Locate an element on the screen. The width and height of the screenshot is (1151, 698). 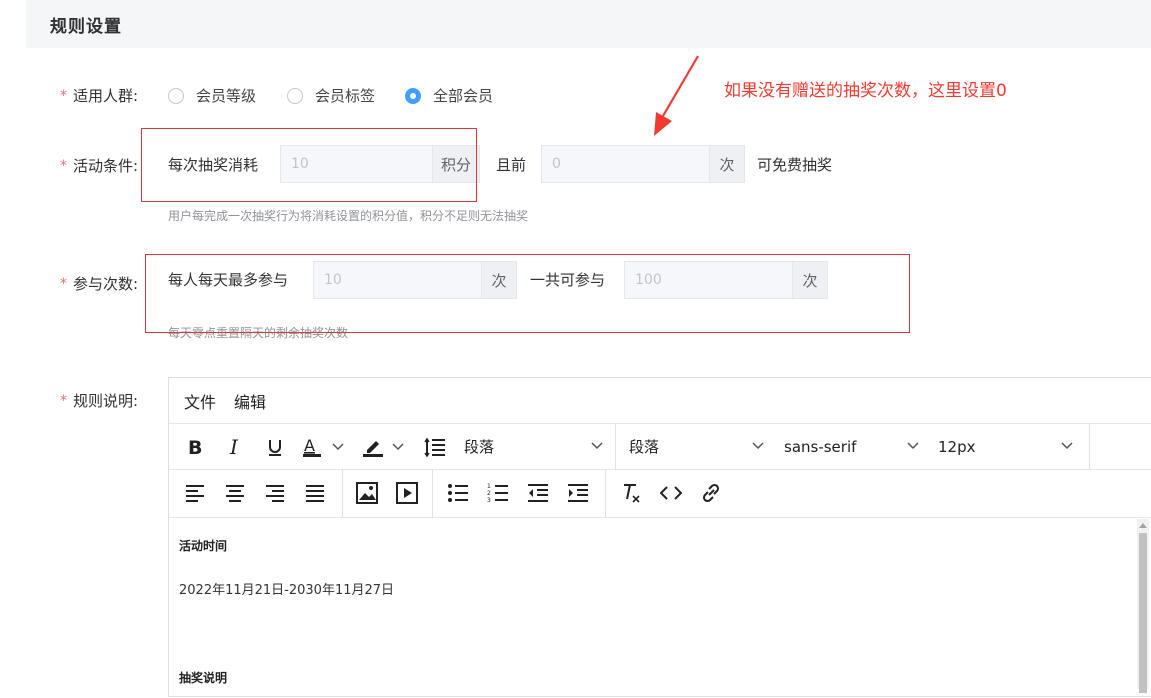
line-height-icon is located at coordinates (434, 447).